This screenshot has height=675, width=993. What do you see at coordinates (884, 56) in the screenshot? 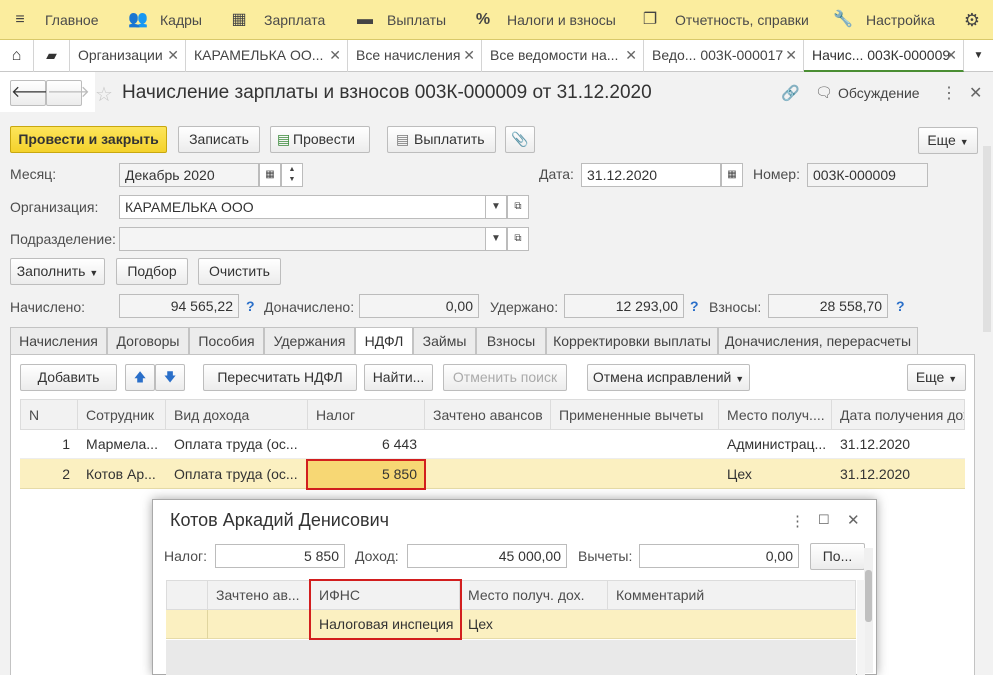
I see `tab-accrual-active: Начис... 003К-000009 ✕` at bounding box center [884, 56].